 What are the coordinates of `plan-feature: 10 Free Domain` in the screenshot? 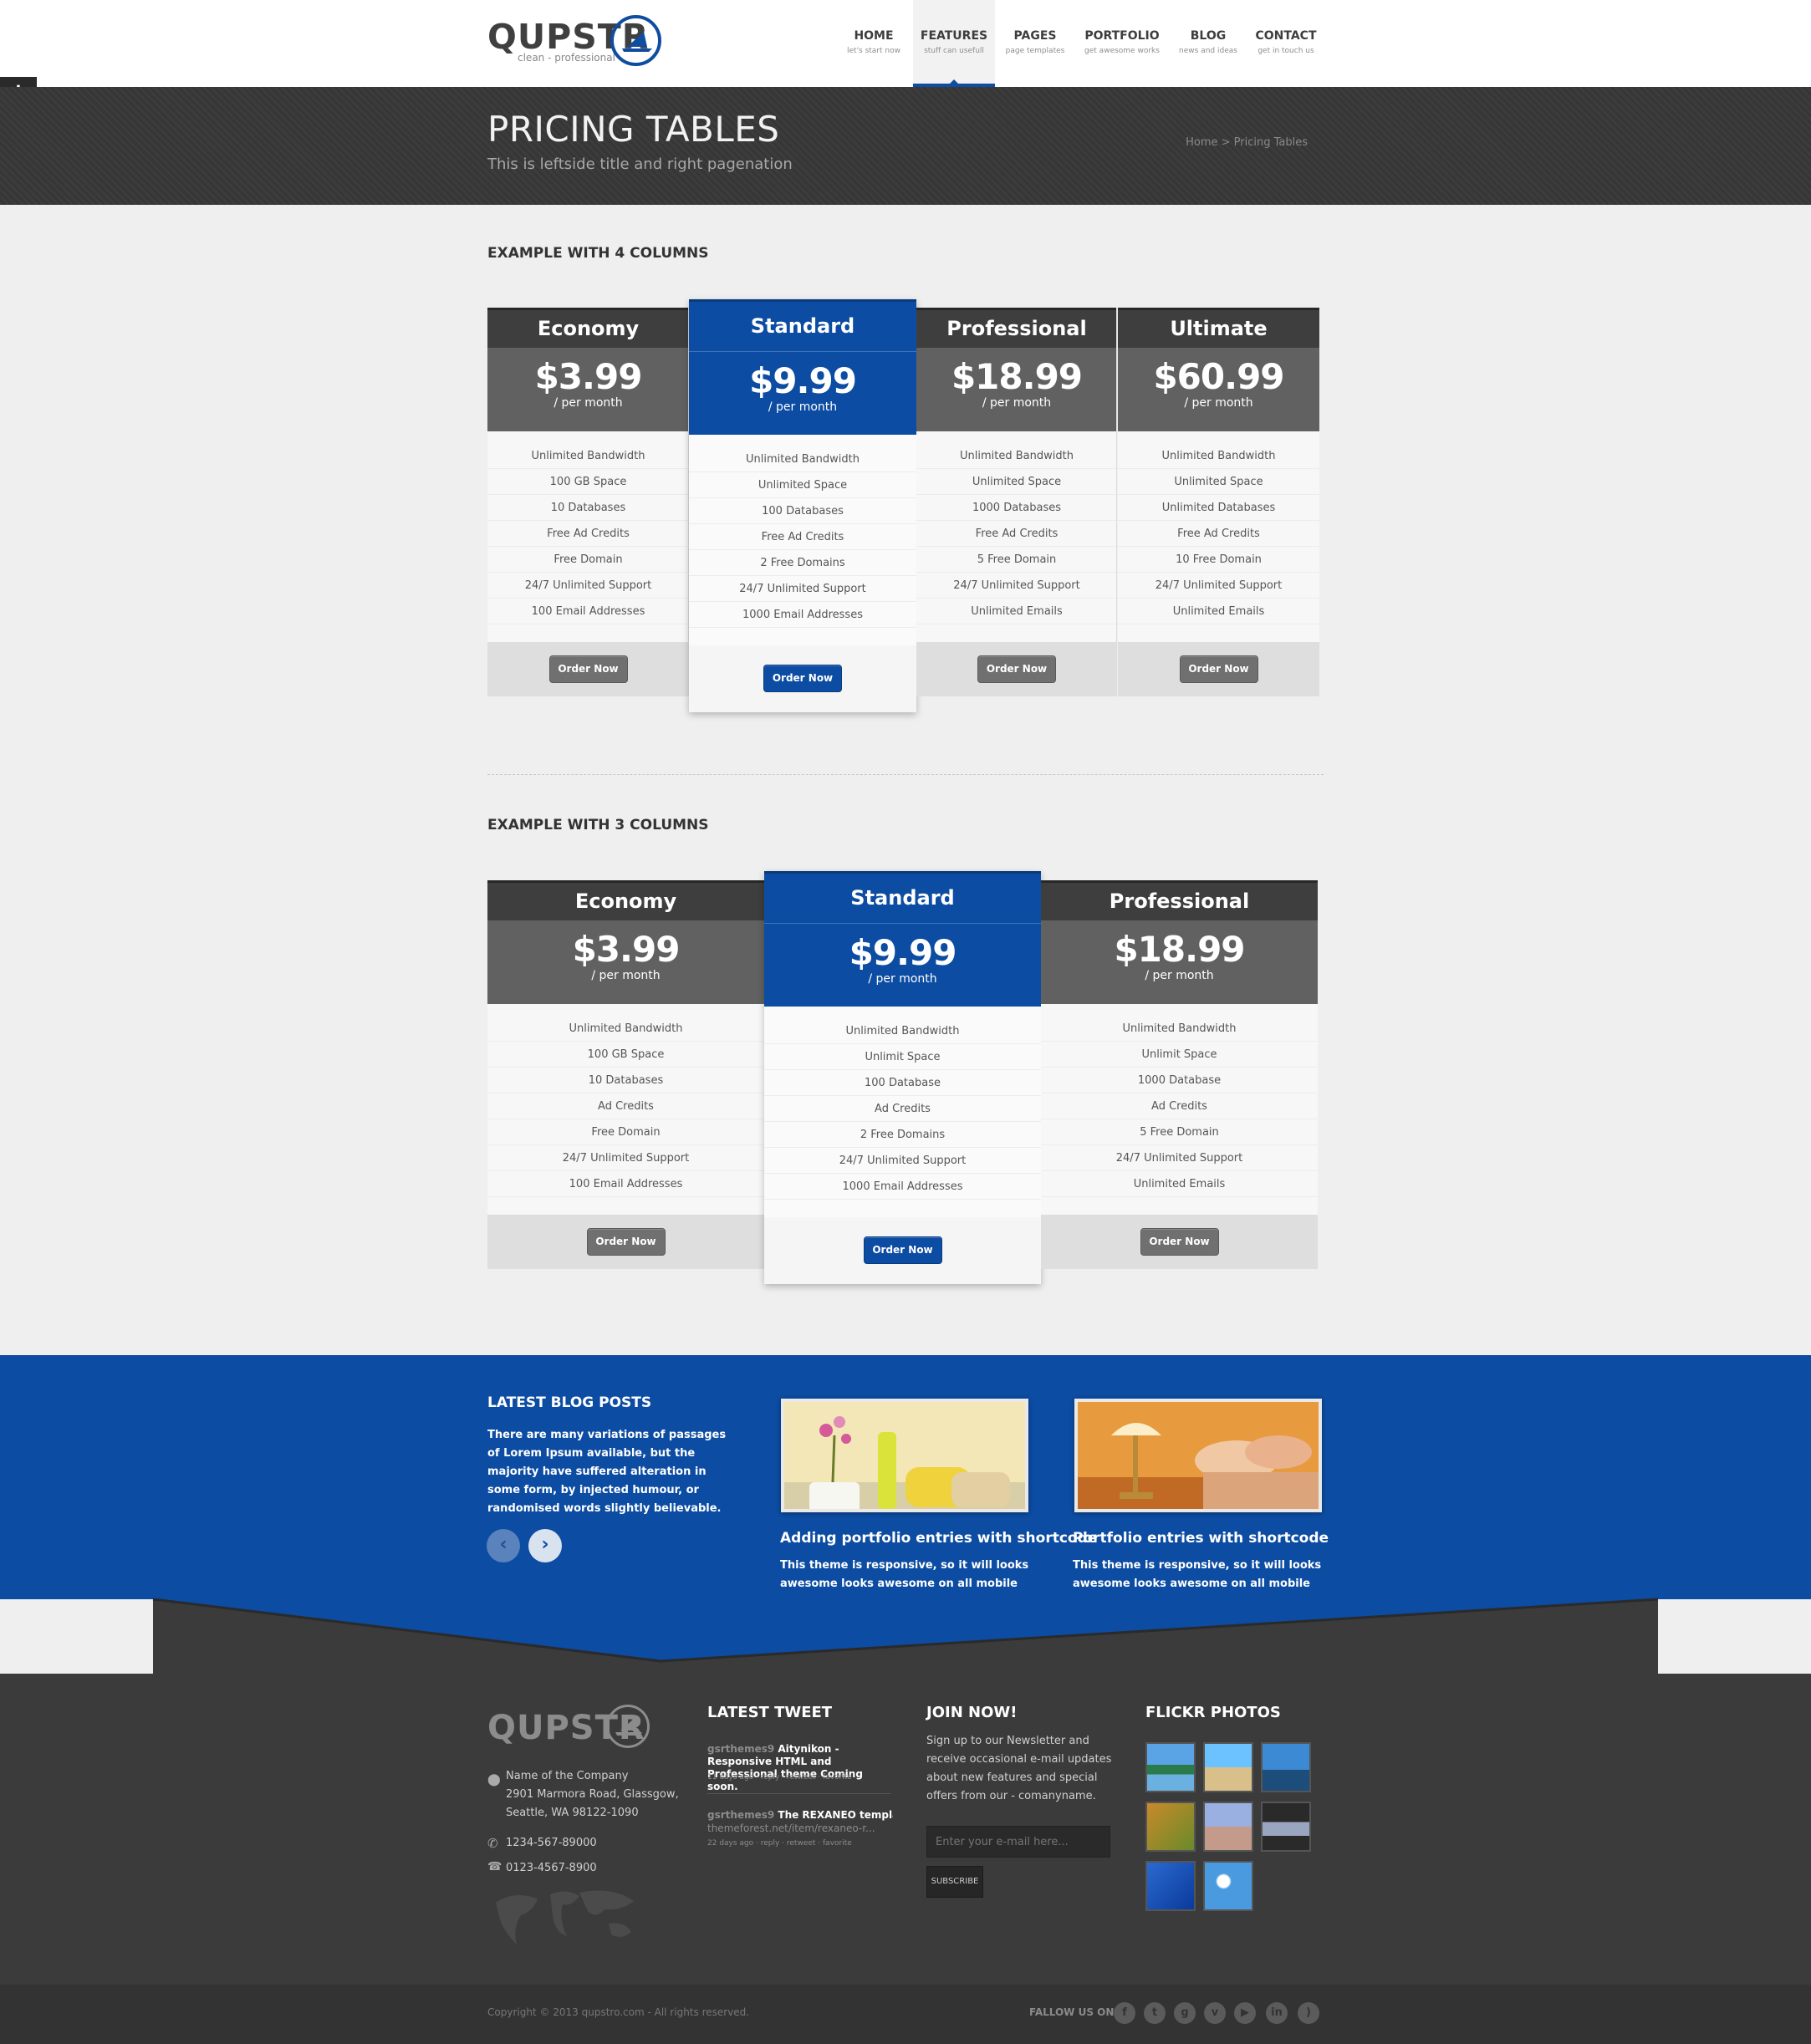 It's located at (1218, 560).